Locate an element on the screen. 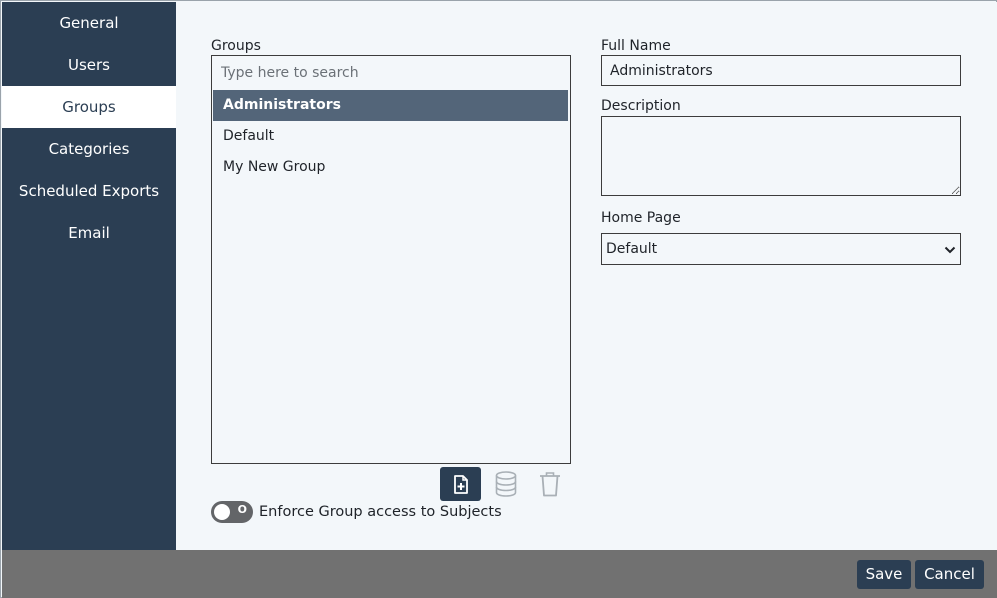 This screenshot has height=598, width=997. database-icon is located at coordinates (505, 484).